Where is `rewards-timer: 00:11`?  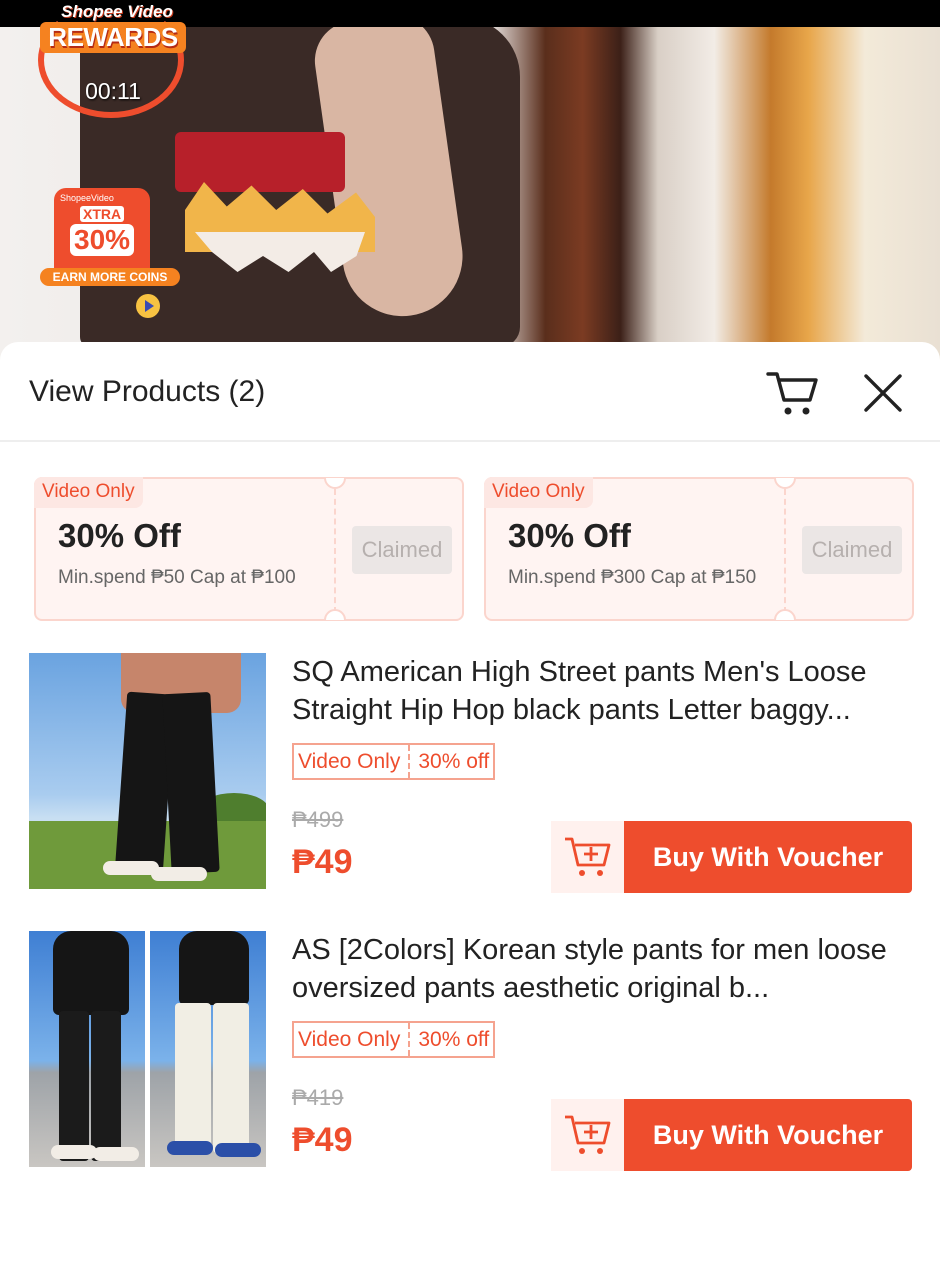
rewards-timer: 00:11 is located at coordinates (113, 91).